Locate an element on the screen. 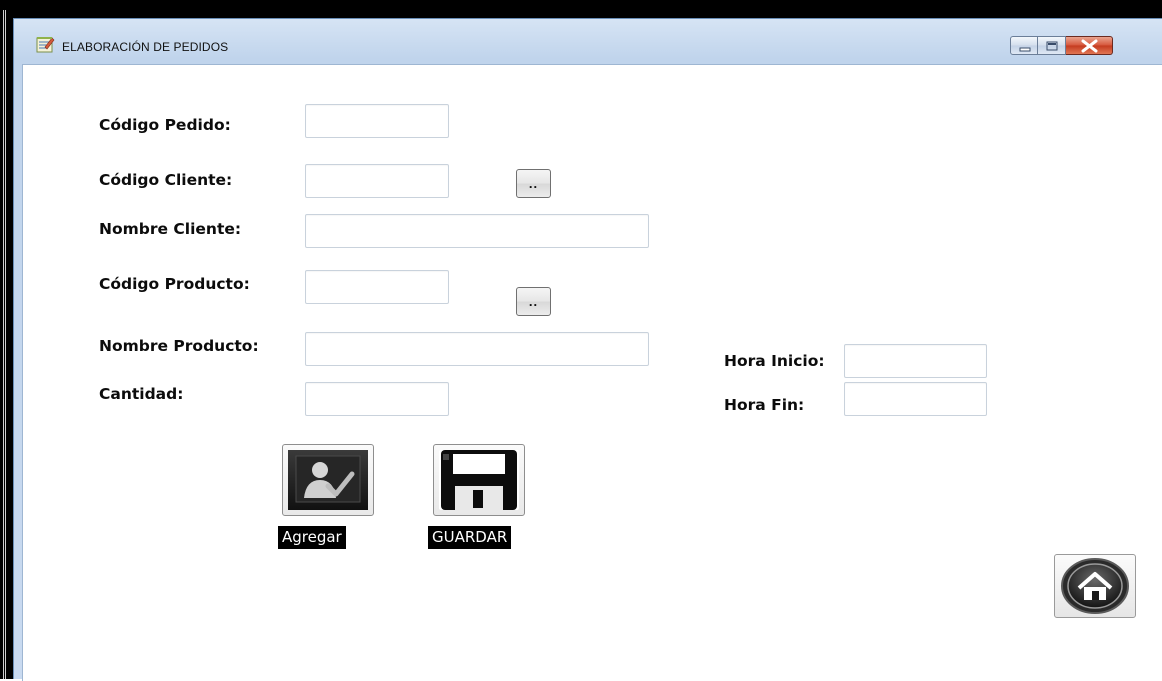 The height and width of the screenshot is (681, 1162). codigo-cliente-label: Código Cliente: is located at coordinates (166, 180).